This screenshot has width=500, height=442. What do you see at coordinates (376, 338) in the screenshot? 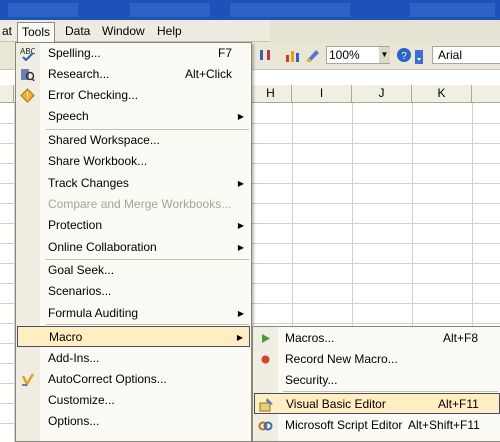
I see `menu-item-macros: Macros... Alt+F8` at bounding box center [376, 338].